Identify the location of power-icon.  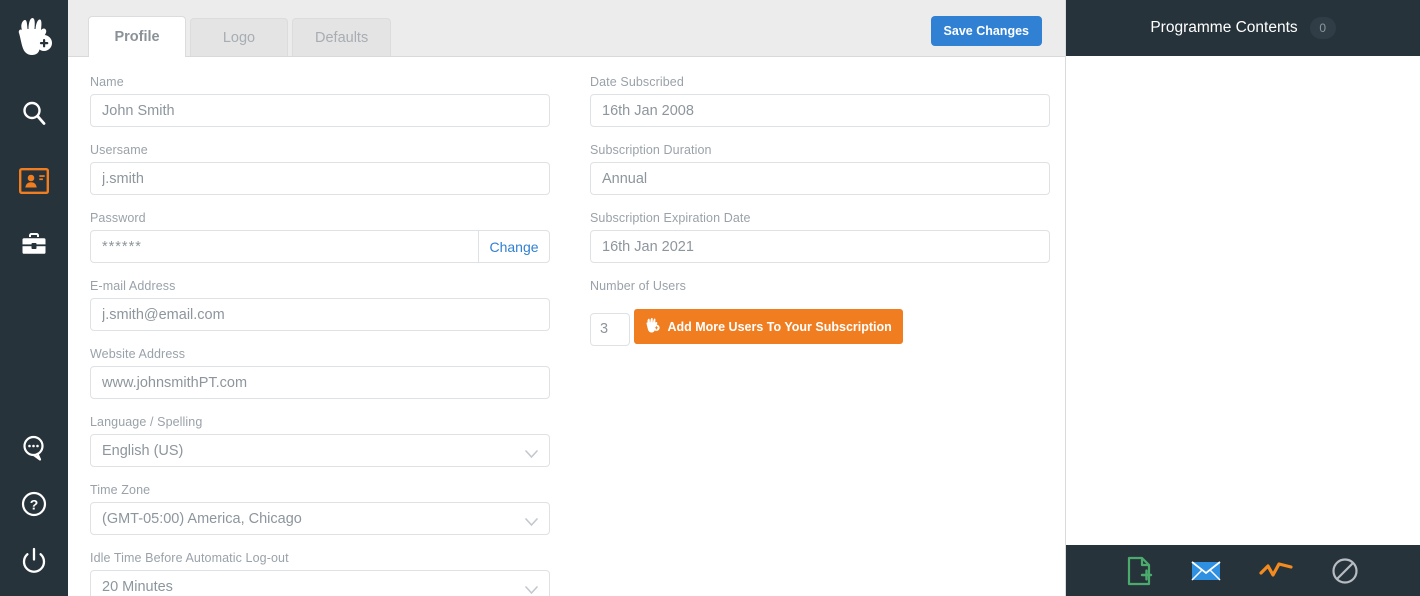
(34, 560).